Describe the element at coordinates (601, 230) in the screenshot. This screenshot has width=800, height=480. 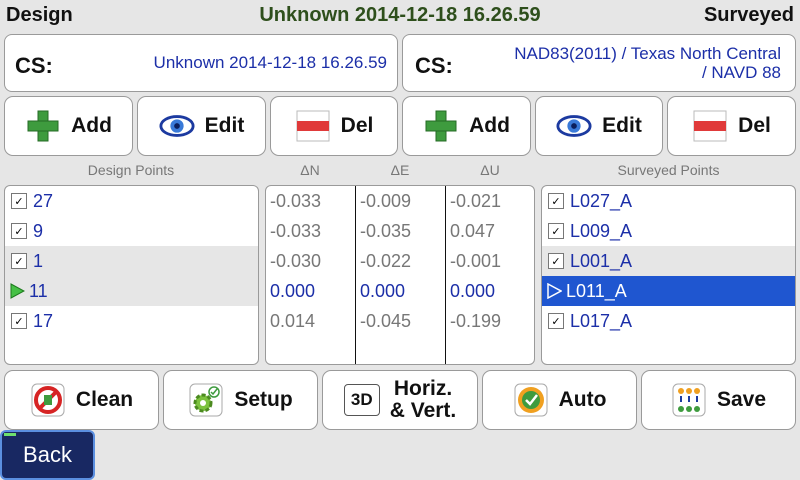
I see `surveyed-point-name: L009_A` at that location.